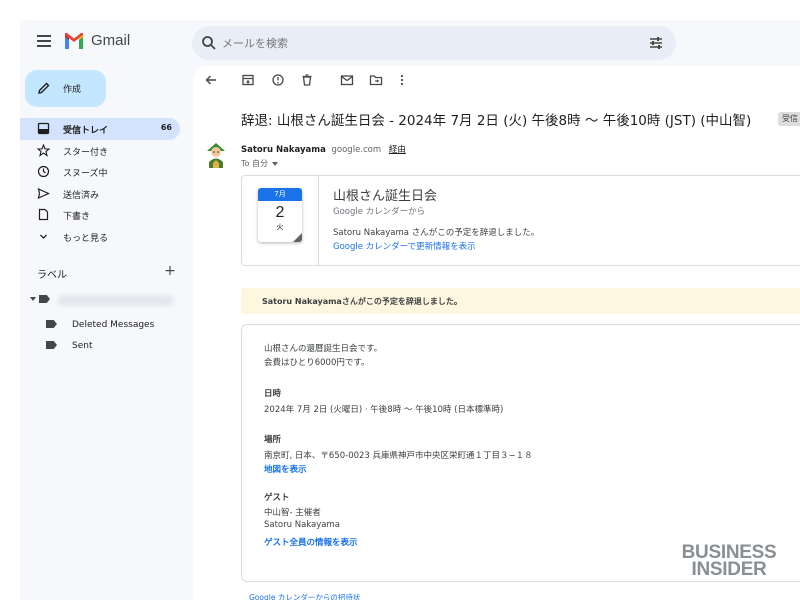 This screenshot has width=800, height=600. What do you see at coordinates (211, 80) in the screenshot?
I see `back-arrow-icon` at bounding box center [211, 80].